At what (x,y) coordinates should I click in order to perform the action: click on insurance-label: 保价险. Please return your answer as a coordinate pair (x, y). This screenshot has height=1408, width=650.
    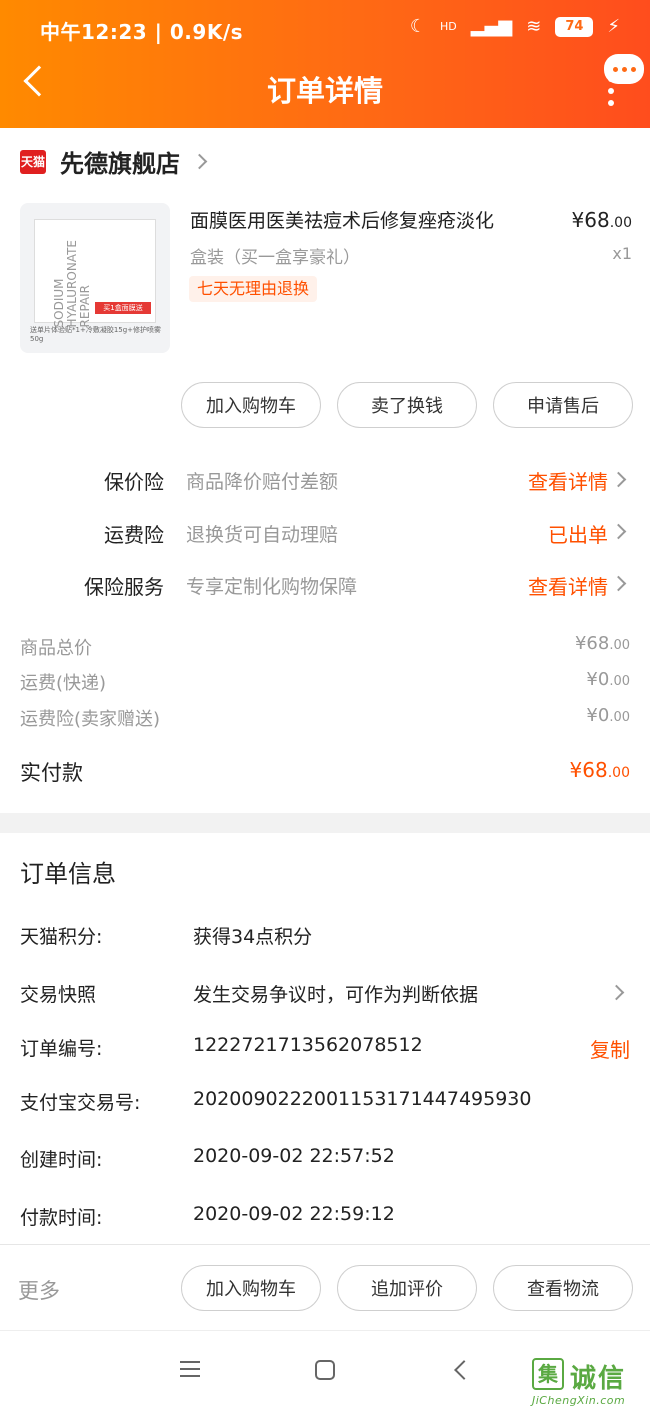
    Looking at the image, I should click on (134, 482).